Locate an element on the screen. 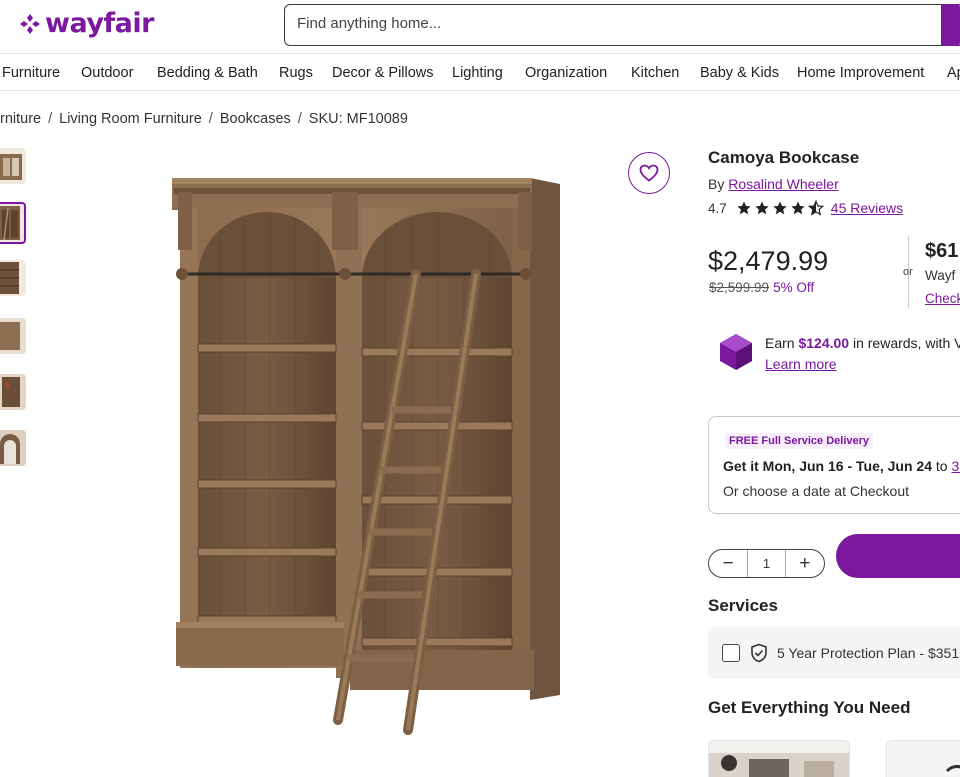  delivery-estimate: Get it Mon, Jun 16 - Tue, Jun 24 to 371 is located at coordinates (841, 466).